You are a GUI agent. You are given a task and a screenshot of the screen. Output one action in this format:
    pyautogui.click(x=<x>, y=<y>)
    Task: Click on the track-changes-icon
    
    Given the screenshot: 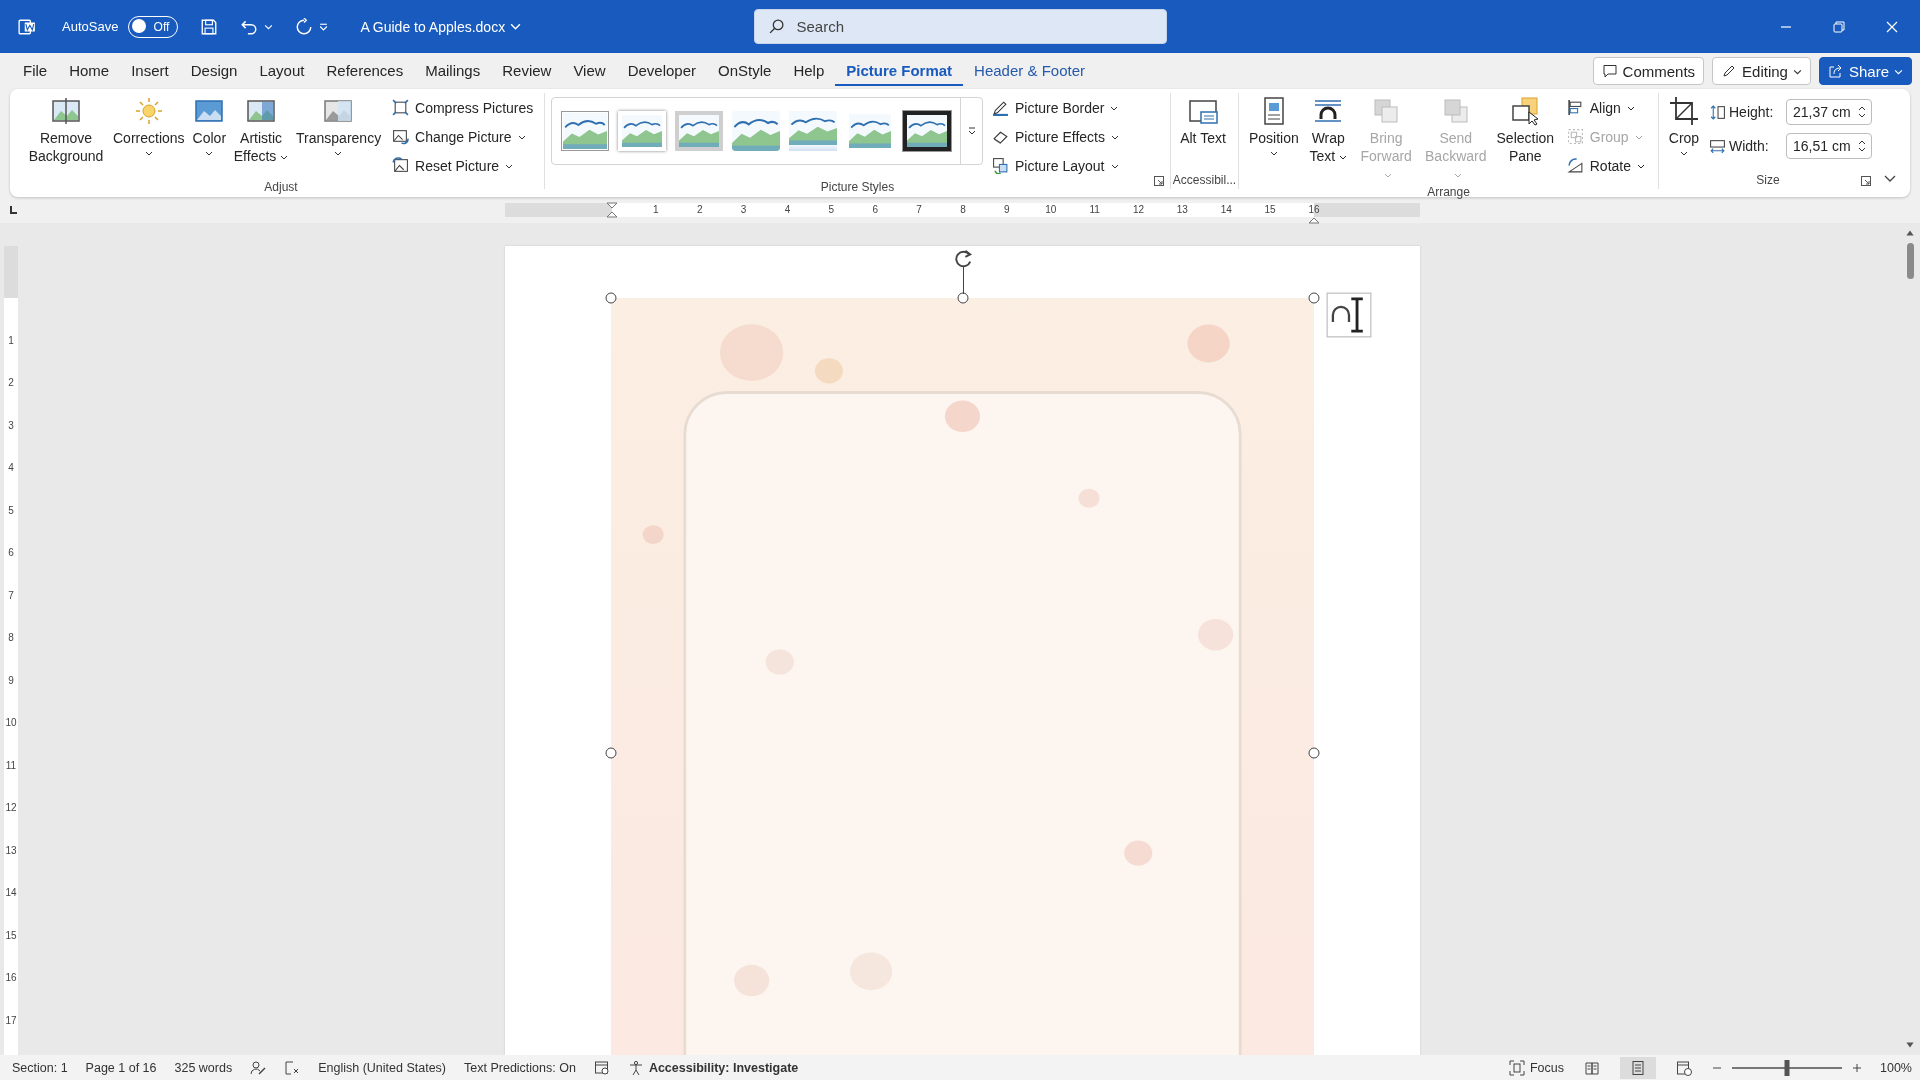 What is the action you would take?
    pyautogui.click(x=292, y=1067)
    